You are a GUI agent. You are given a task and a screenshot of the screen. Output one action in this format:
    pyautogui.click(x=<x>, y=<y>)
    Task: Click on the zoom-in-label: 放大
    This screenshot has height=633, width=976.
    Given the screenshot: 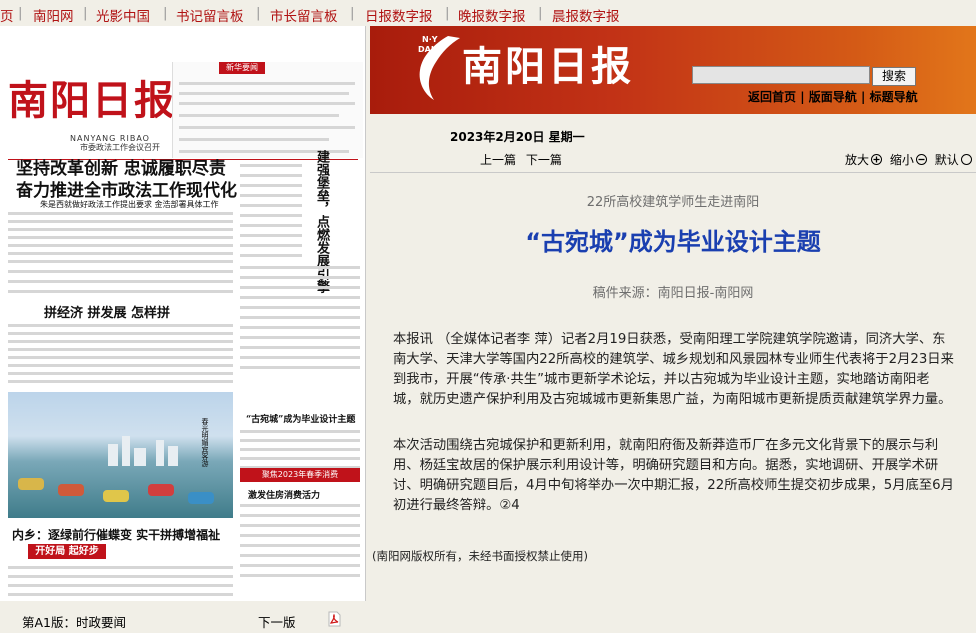 What is the action you would take?
    pyautogui.click(x=857, y=160)
    